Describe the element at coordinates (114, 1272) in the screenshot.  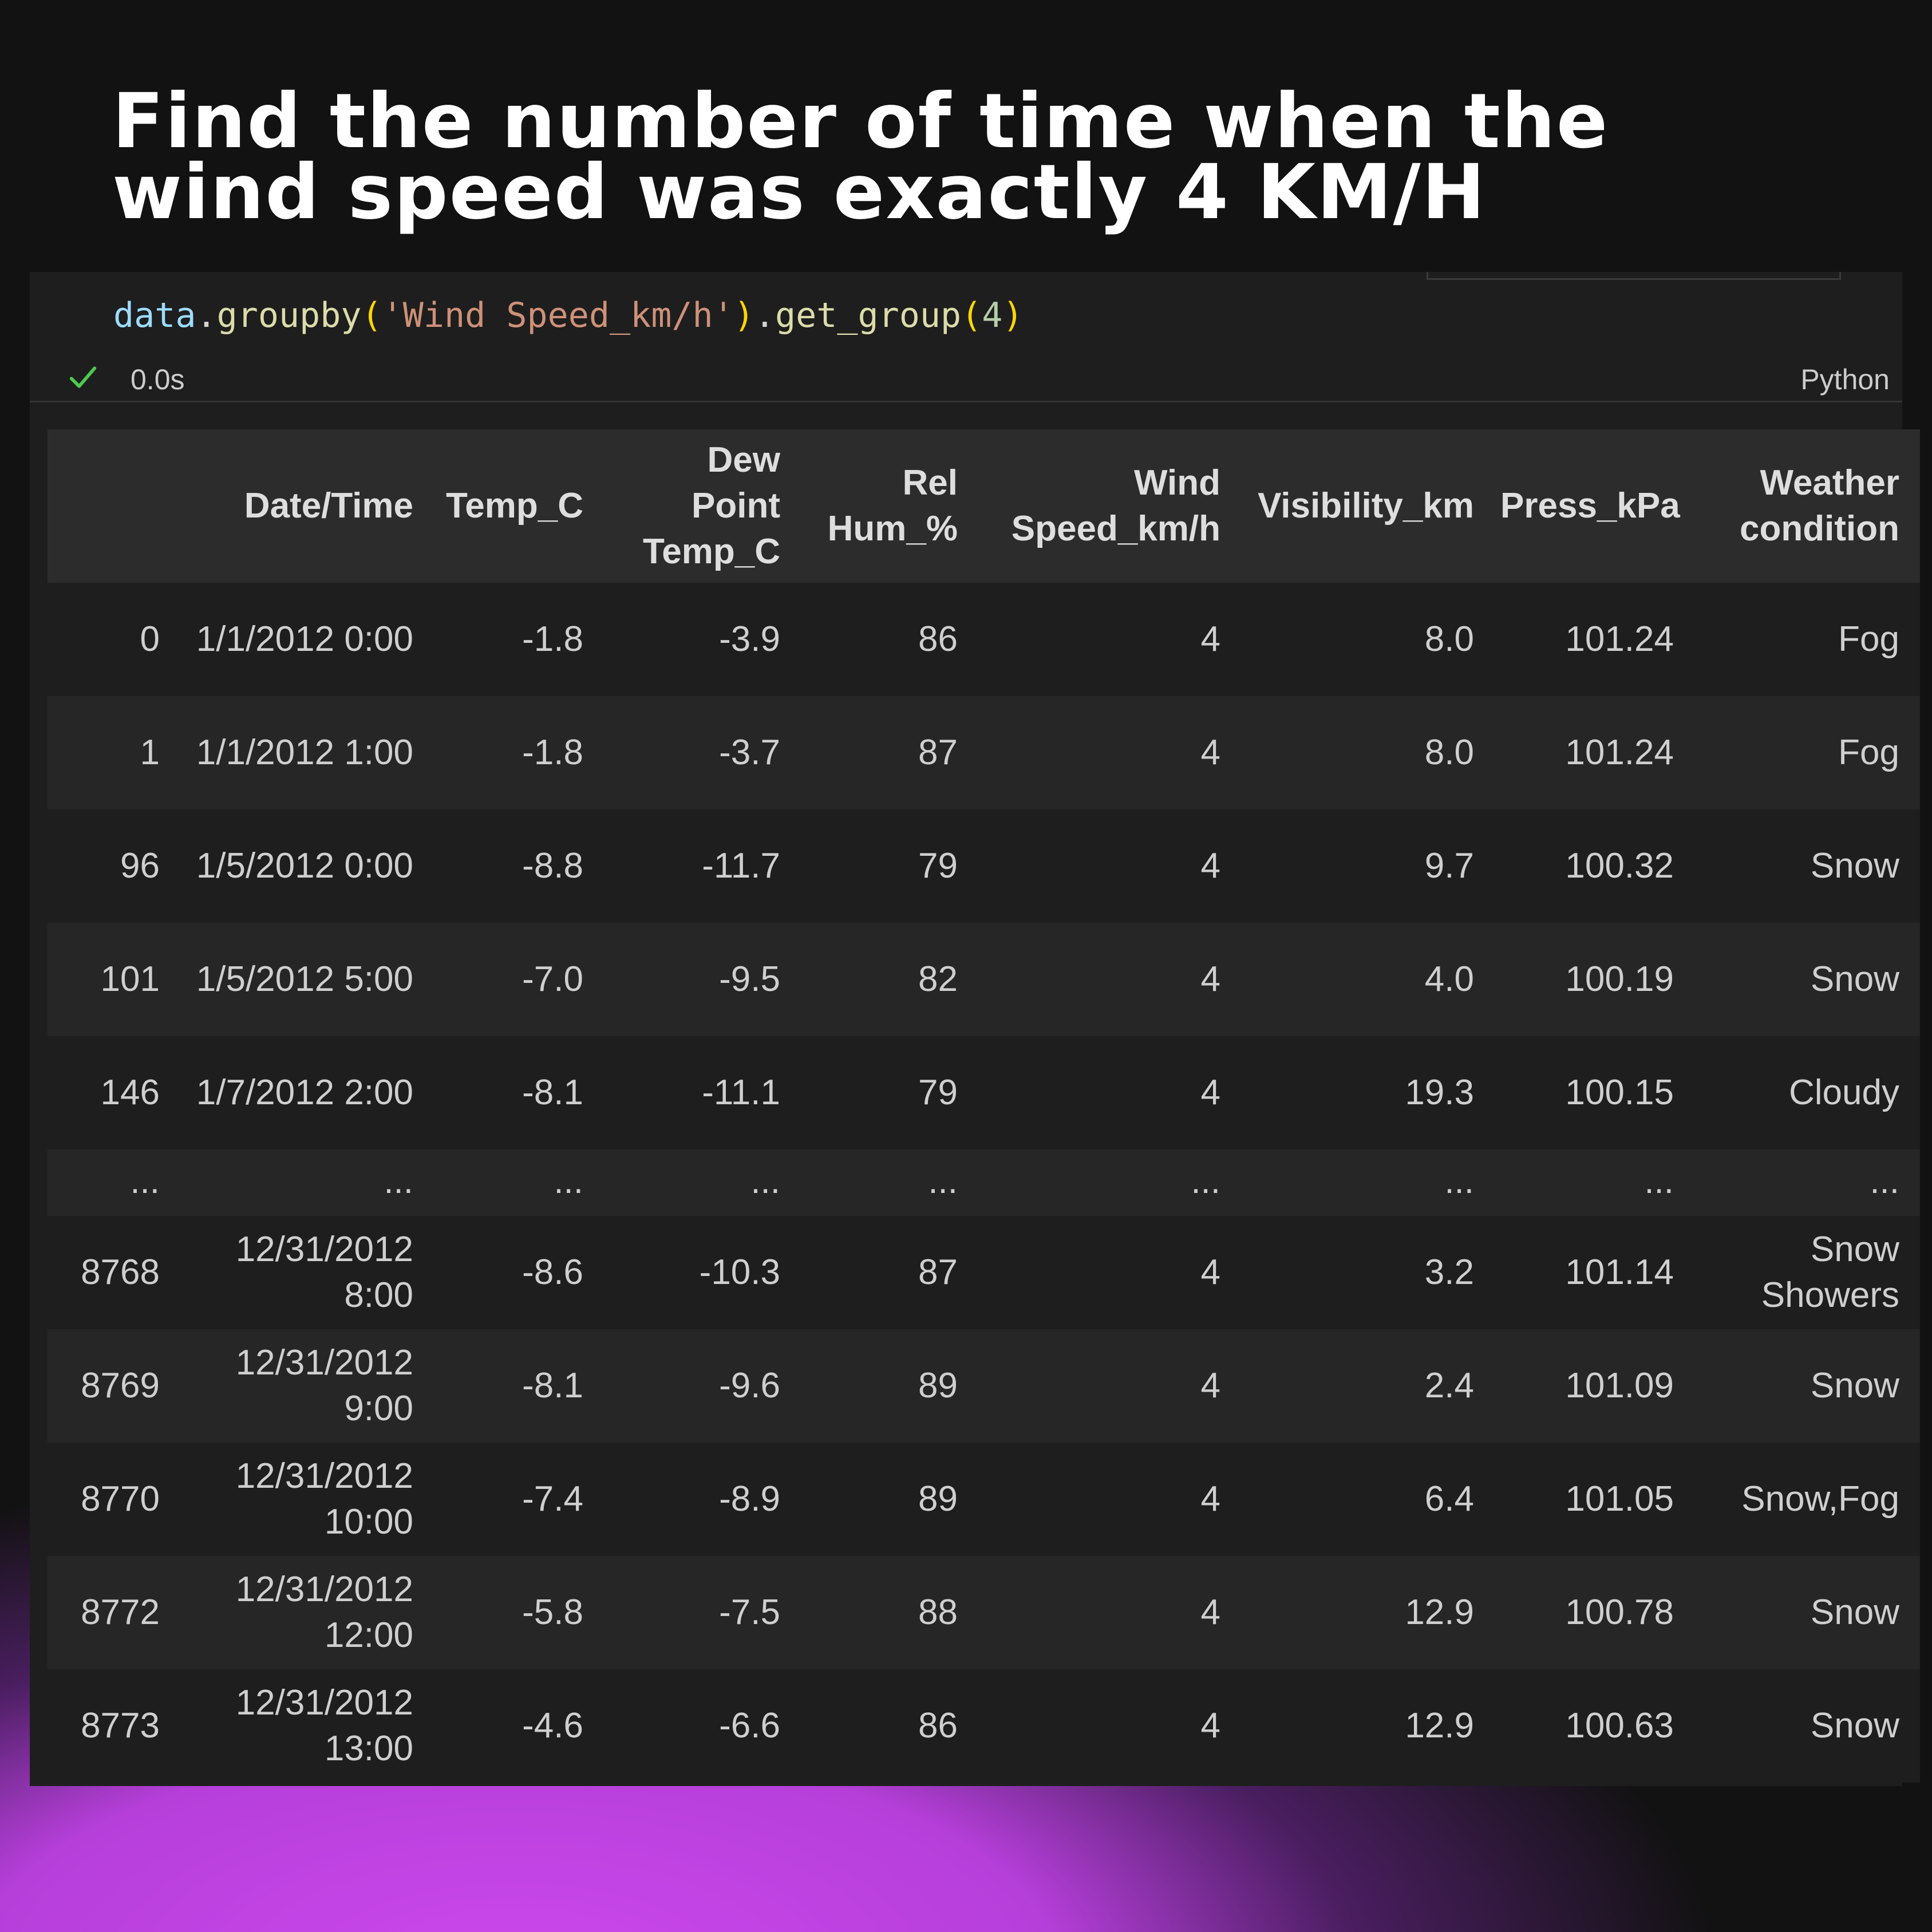
I see `row-index-cell: 8768` at that location.